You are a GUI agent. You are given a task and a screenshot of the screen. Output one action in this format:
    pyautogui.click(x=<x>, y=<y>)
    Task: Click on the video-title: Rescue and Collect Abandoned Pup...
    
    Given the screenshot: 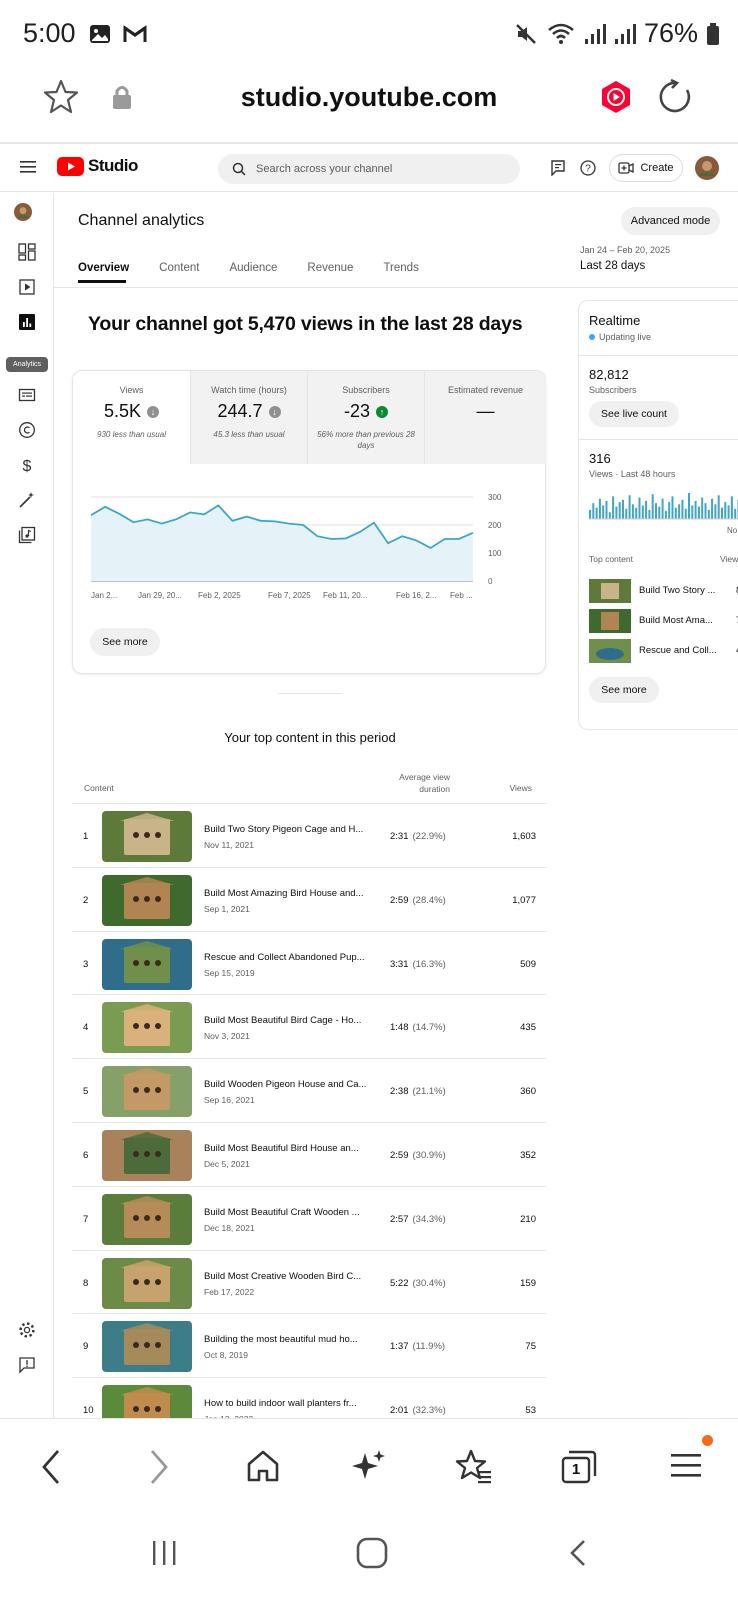 What is the action you would take?
    pyautogui.click(x=289, y=957)
    